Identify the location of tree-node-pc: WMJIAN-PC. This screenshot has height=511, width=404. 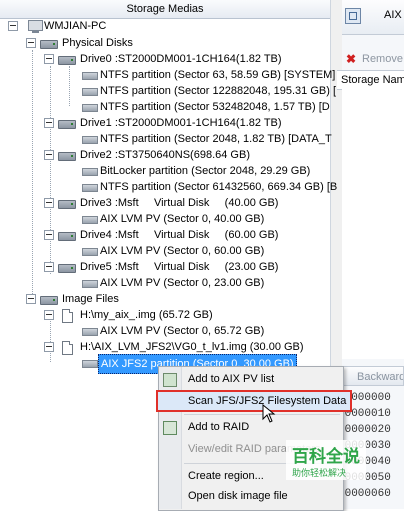
(168, 26).